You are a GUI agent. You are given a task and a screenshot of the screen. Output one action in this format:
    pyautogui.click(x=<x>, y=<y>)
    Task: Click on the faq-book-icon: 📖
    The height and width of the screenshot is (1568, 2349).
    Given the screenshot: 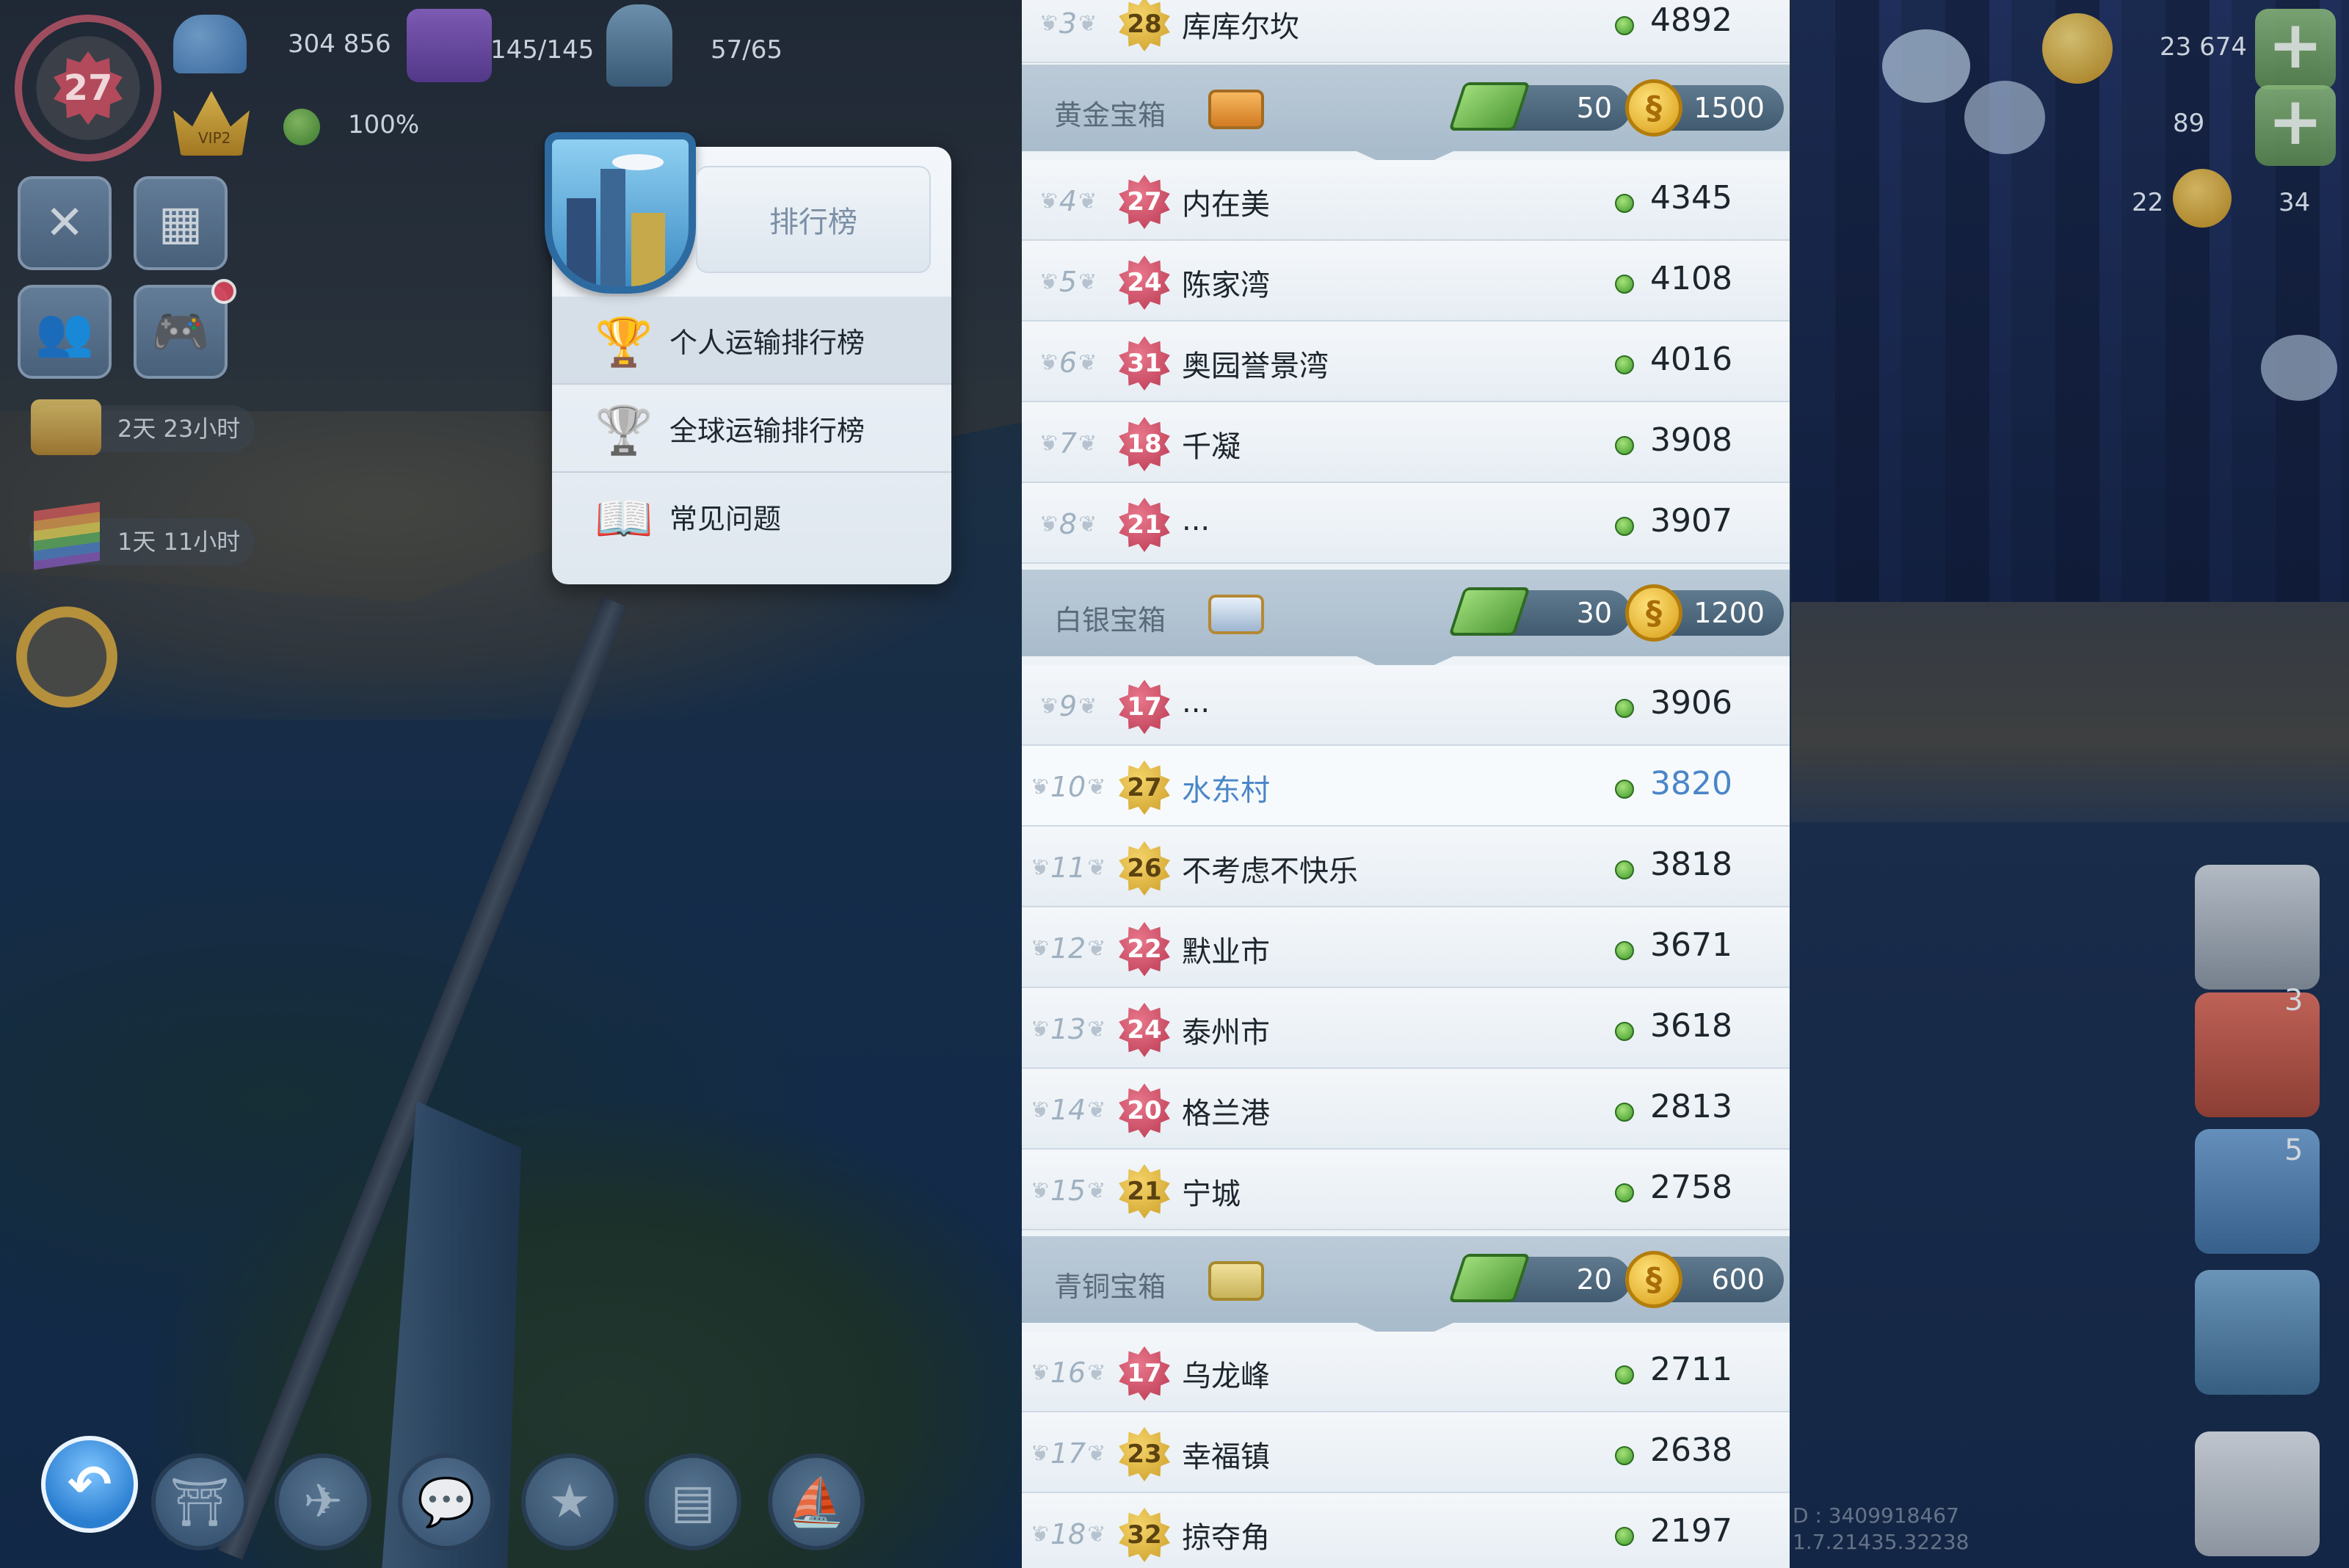 What is the action you would take?
    pyautogui.click(x=624, y=518)
    